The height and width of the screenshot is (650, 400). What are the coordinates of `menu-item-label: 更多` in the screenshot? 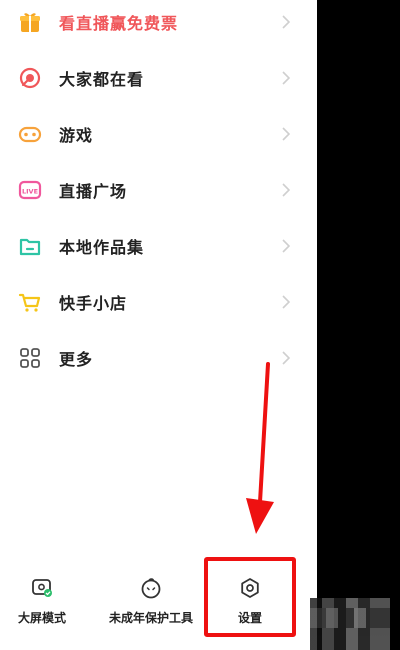 It's located at (76, 359).